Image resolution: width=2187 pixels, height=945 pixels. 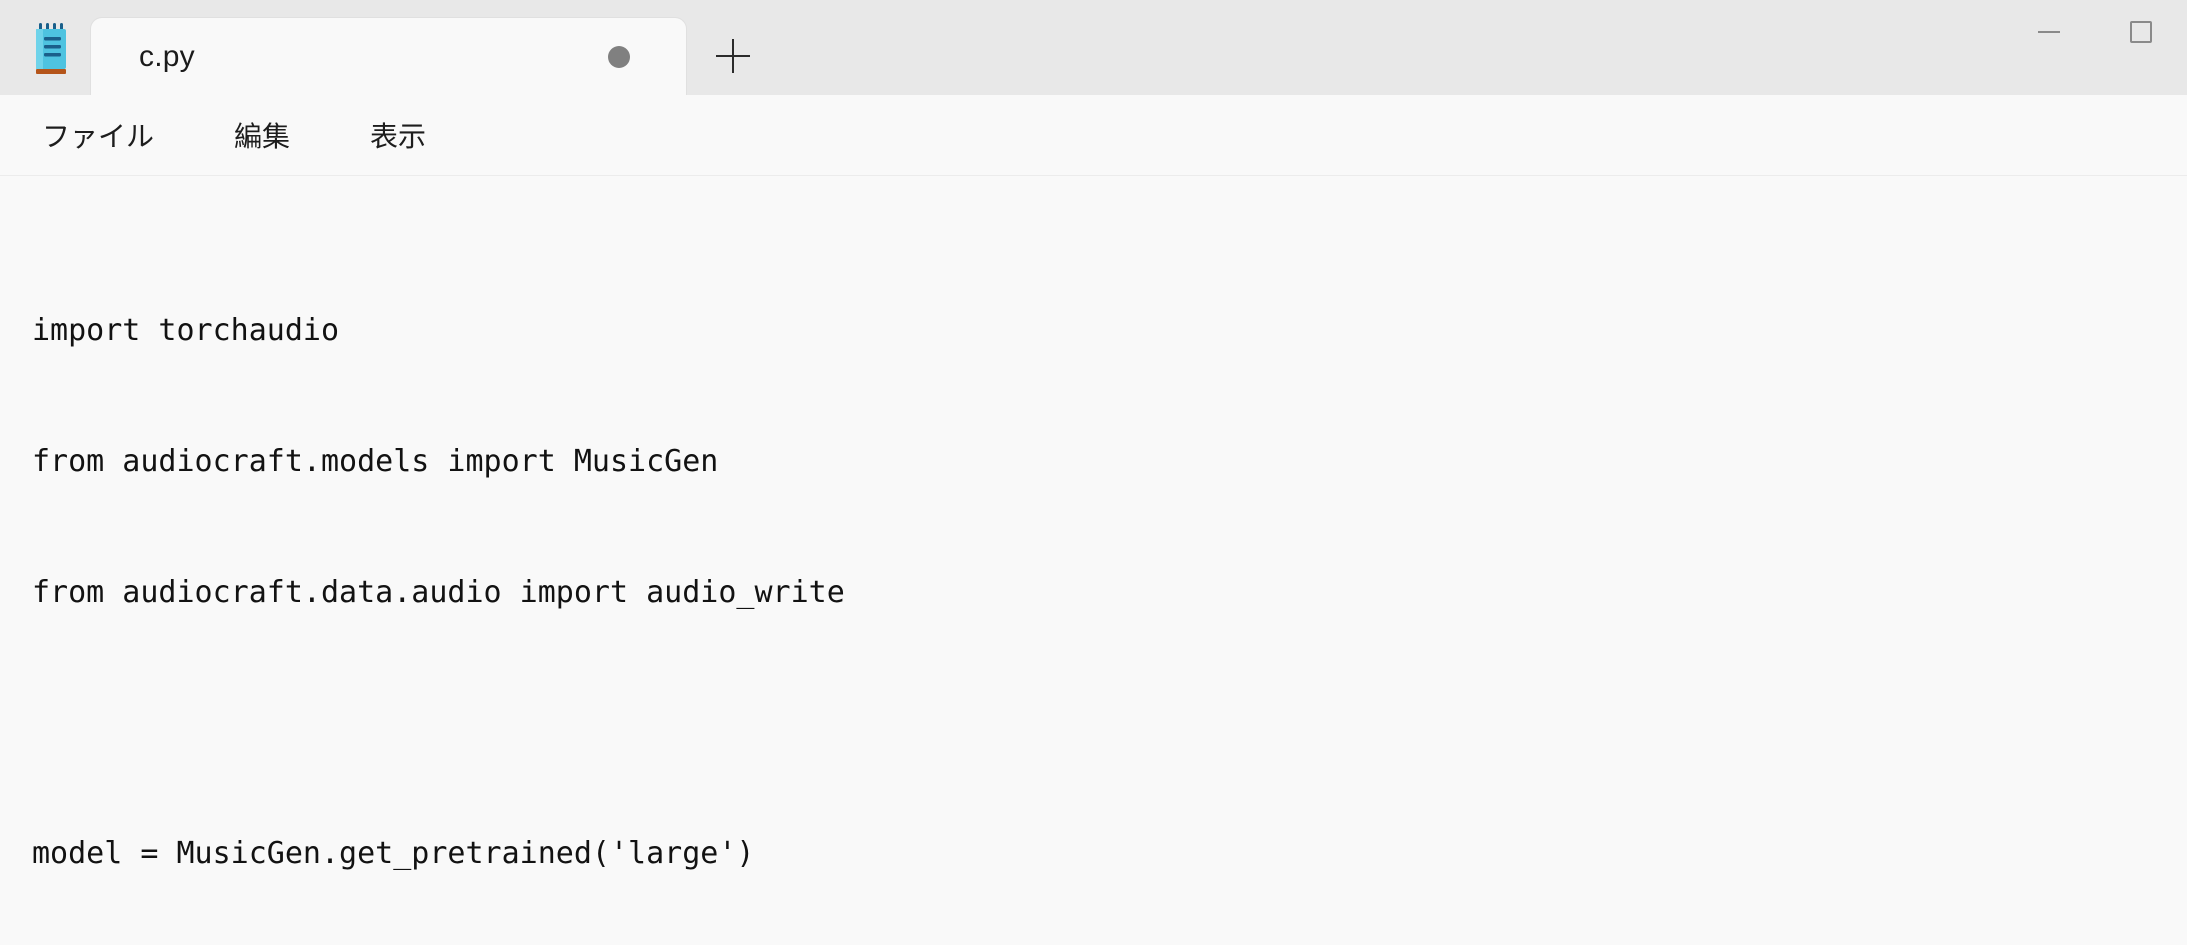 I want to click on tab-strip: c.py, so click(x=427, y=47).